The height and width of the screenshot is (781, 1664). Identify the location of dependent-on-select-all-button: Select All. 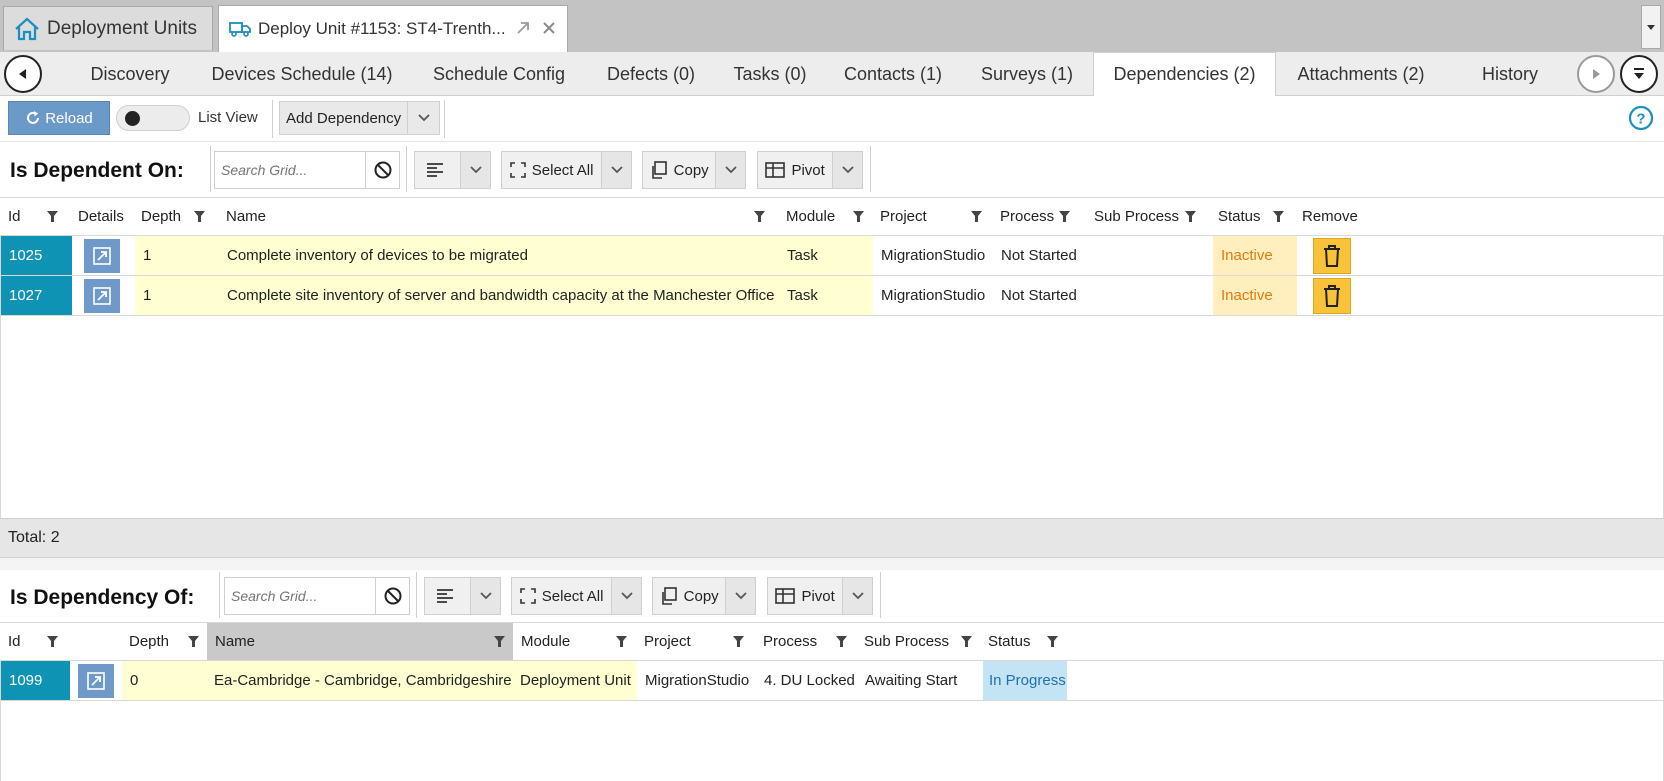
(566, 170).